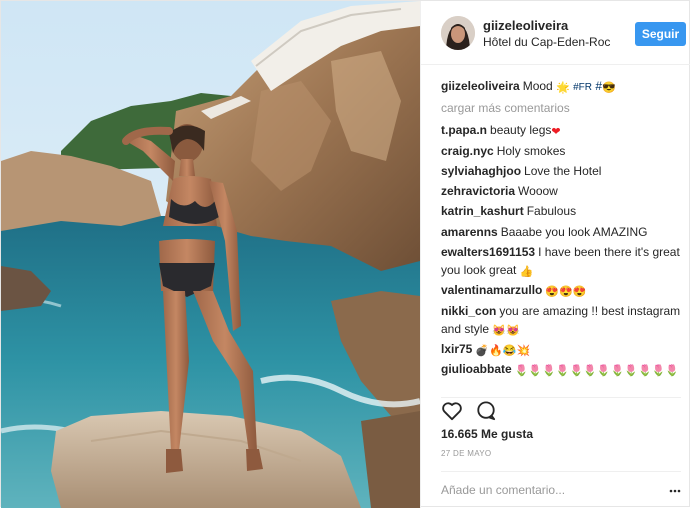 This screenshot has height=508, width=690. What do you see at coordinates (467, 151) in the screenshot?
I see `comment-username: craig.nyc` at bounding box center [467, 151].